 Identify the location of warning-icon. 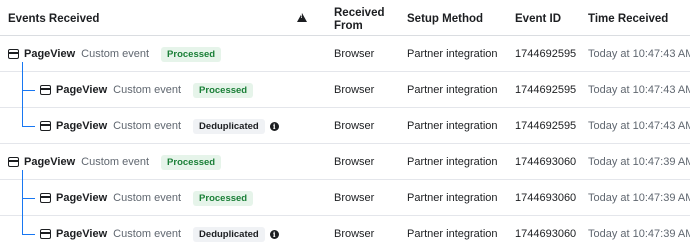
(302, 19).